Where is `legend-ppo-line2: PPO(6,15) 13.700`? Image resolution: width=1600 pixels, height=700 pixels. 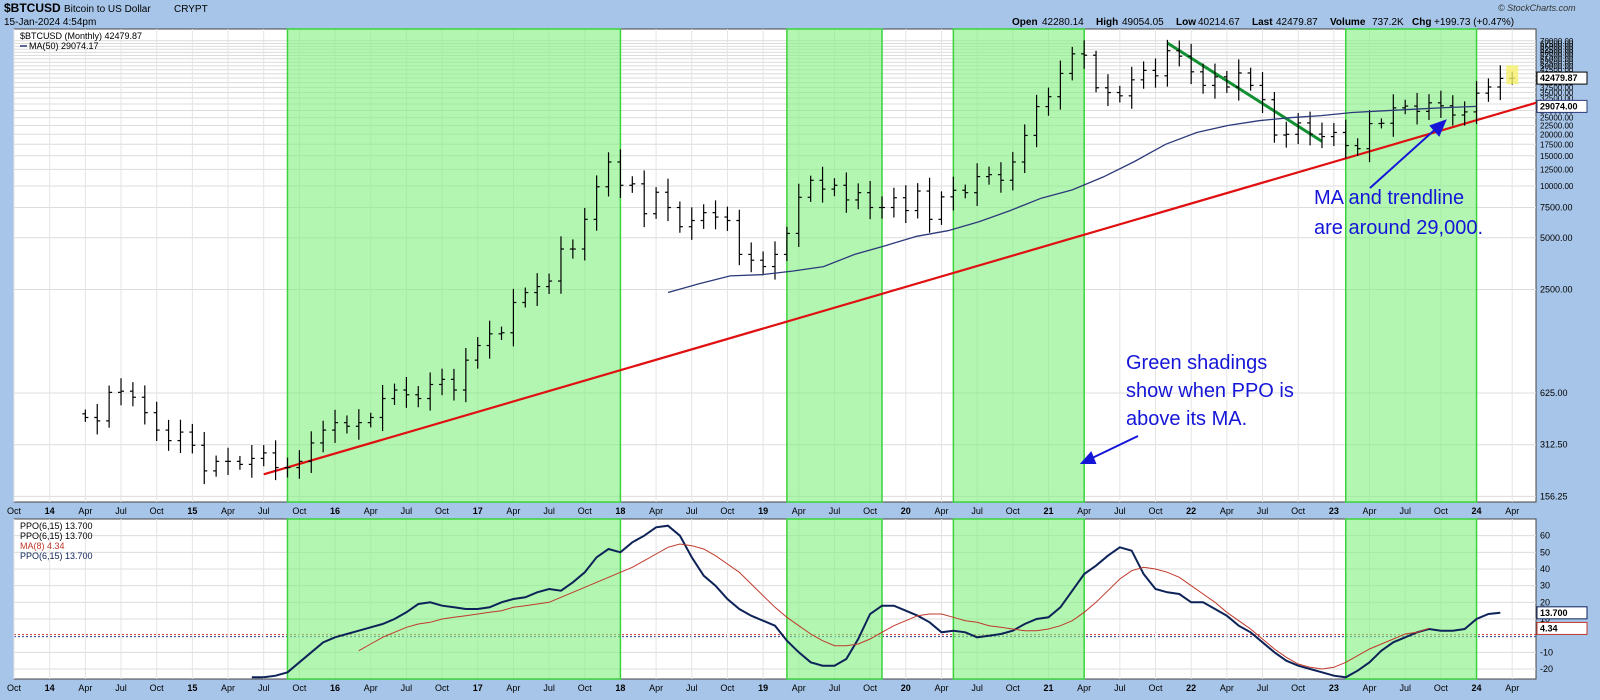
legend-ppo-line2: PPO(6,15) 13.700 is located at coordinates (56, 556).